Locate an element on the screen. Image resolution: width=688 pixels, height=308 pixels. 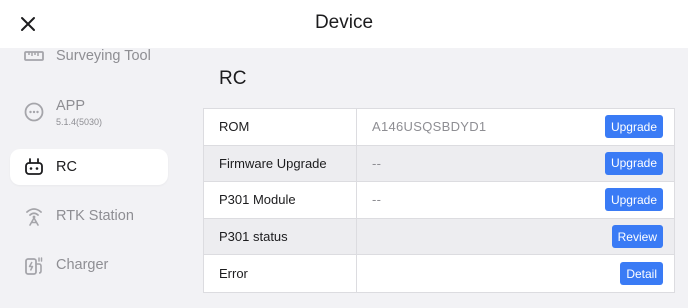
sidebar-item-surveying-tool: Surveying Tool is located at coordinates (89, 61).